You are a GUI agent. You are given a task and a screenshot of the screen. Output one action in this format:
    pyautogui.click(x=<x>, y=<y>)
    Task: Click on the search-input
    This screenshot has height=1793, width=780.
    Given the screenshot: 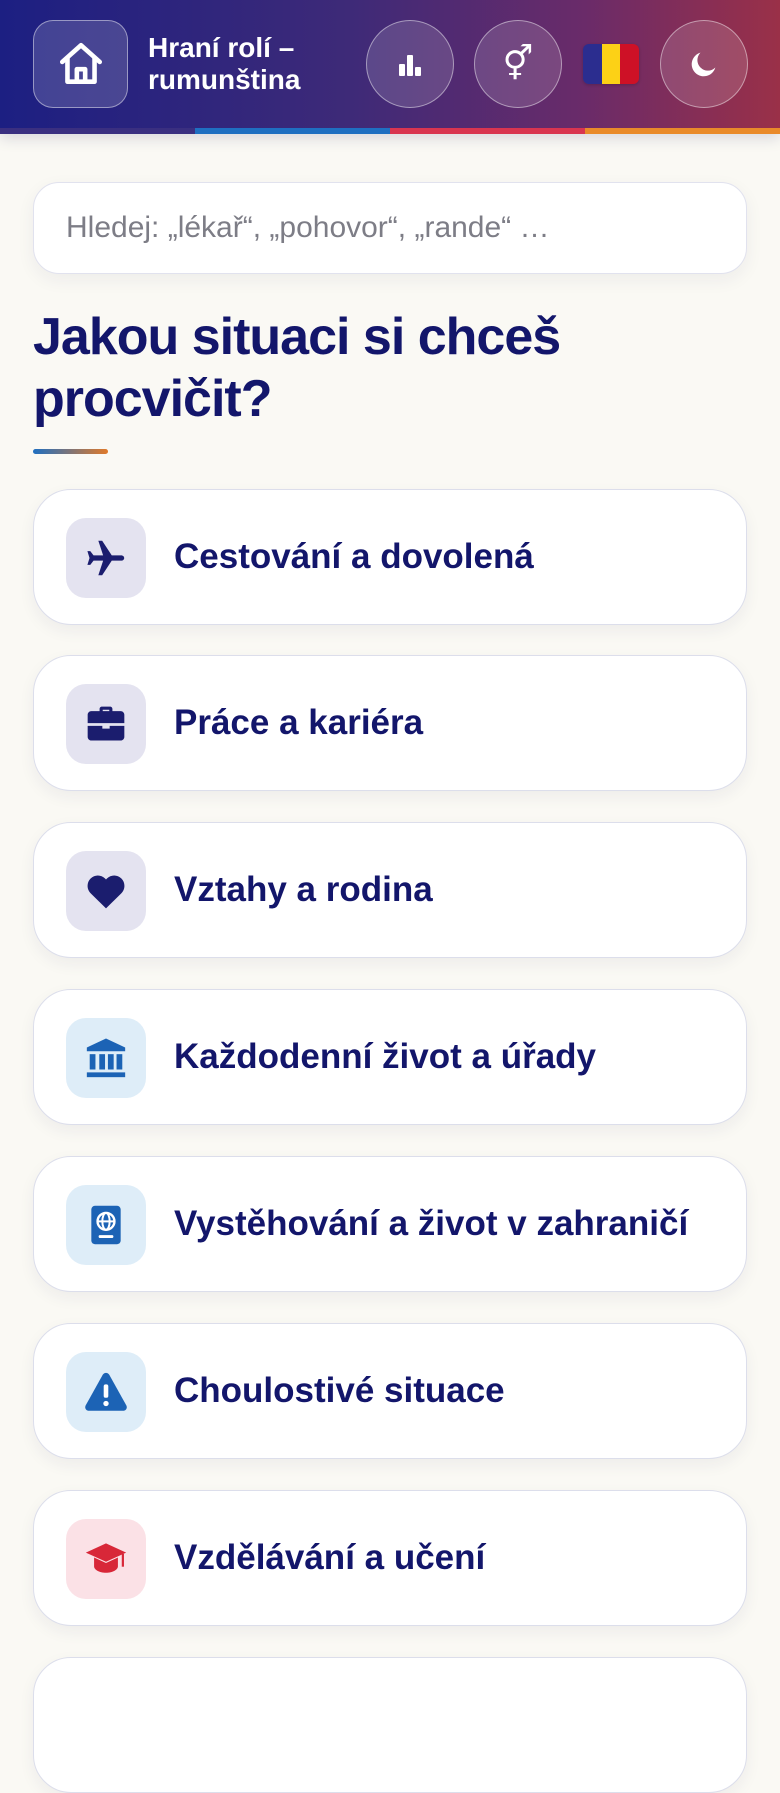 What is the action you would take?
    pyautogui.click(x=390, y=228)
    